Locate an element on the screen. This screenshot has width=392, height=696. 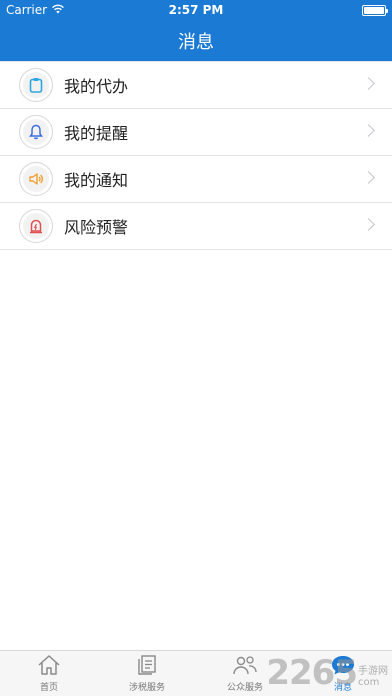
list-item-label: 风险预警 is located at coordinates (96, 227).